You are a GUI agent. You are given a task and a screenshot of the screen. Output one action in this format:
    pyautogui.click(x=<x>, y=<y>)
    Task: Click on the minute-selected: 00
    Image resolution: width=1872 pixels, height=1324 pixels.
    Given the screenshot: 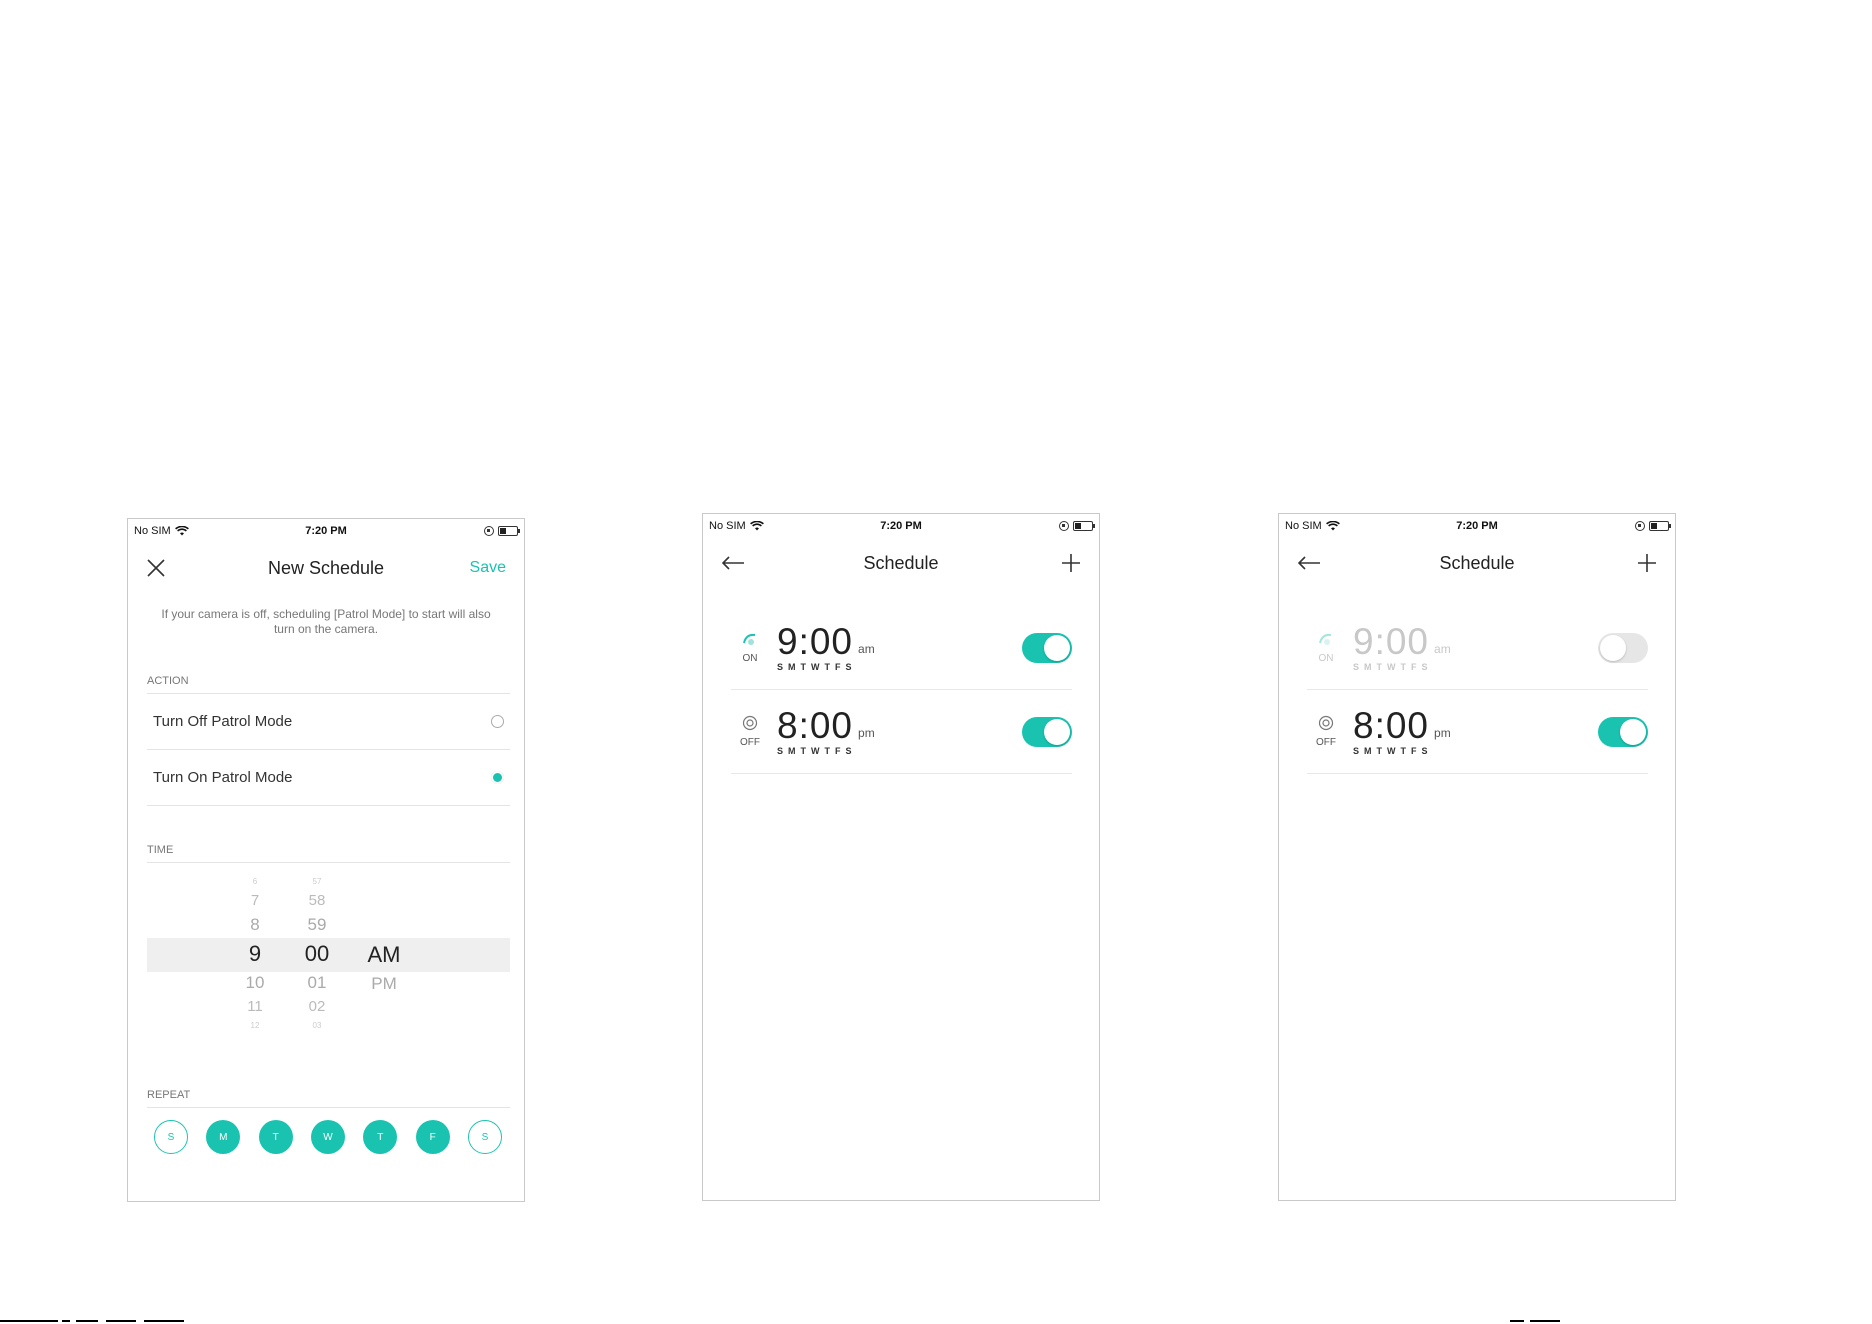 What is the action you would take?
    pyautogui.click(x=317, y=953)
    